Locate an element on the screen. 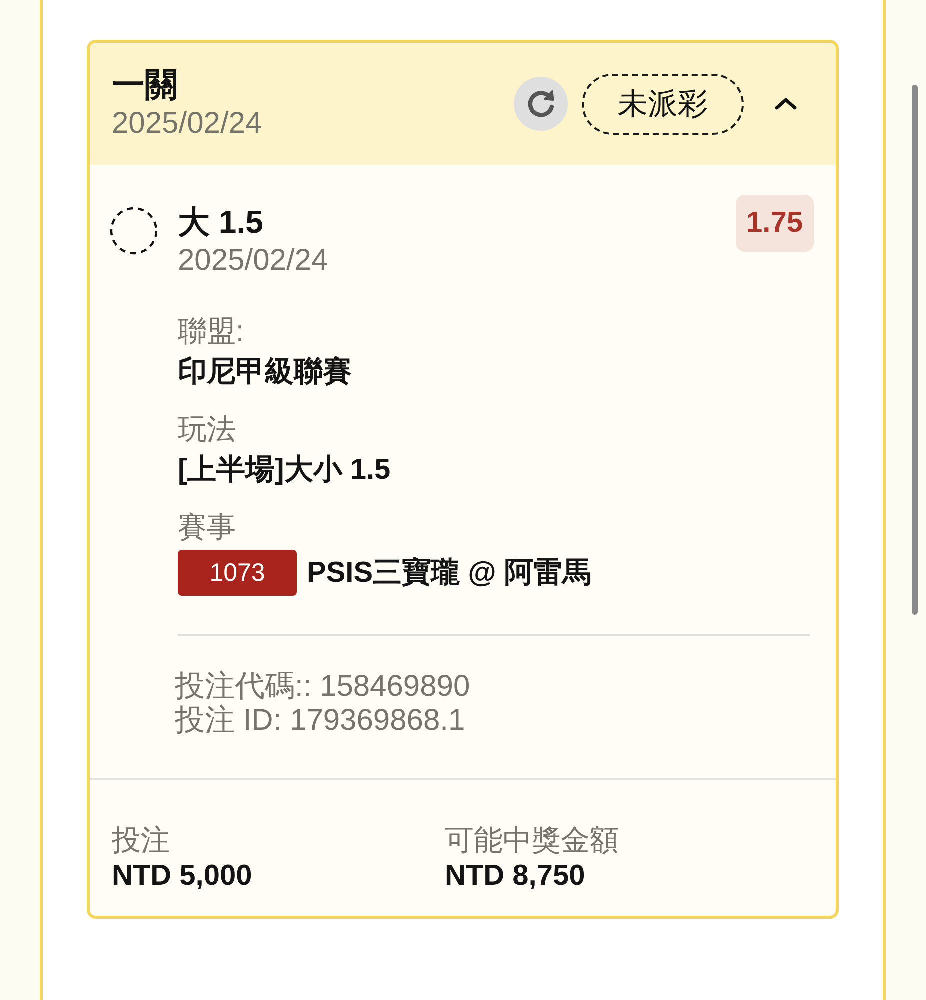 The image size is (926, 1000). detail-label: 聯盟: is located at coordinates (212, 332).